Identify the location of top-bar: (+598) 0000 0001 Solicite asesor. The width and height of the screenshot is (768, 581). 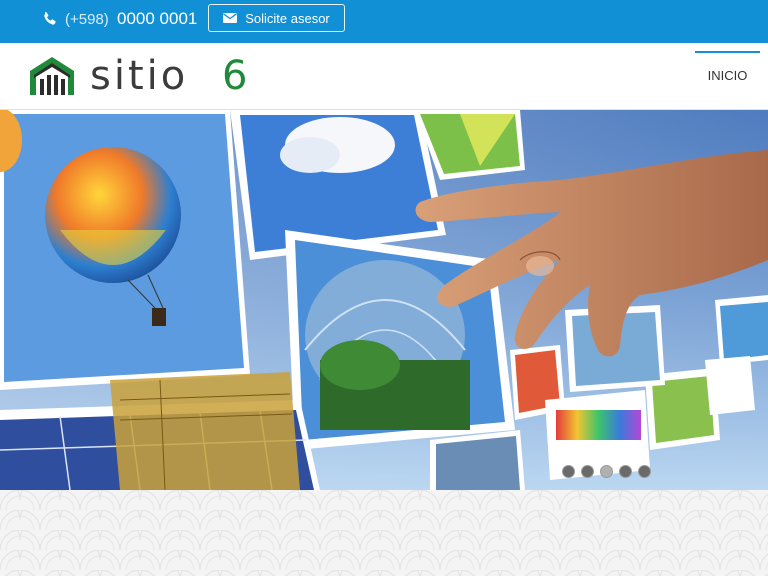
(384, 21).